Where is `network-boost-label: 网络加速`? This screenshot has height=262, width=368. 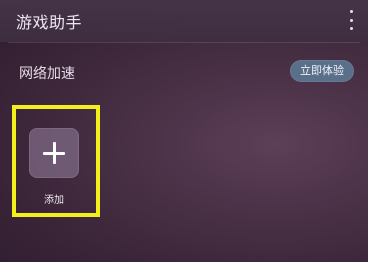
network-boost-label: 网络加速 is located at coordinates (47, 74).